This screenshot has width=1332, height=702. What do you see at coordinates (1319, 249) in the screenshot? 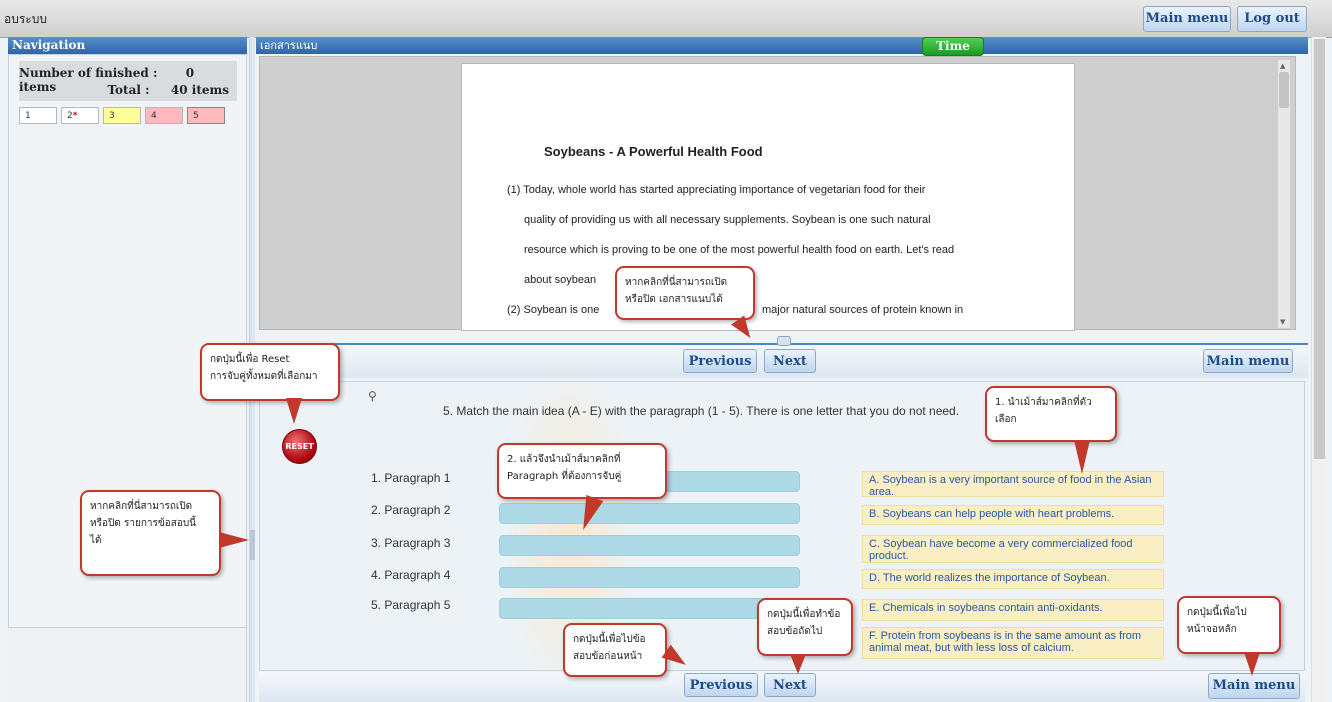
I see `page-scroll-thumb` at bounding box center [1319, 249].